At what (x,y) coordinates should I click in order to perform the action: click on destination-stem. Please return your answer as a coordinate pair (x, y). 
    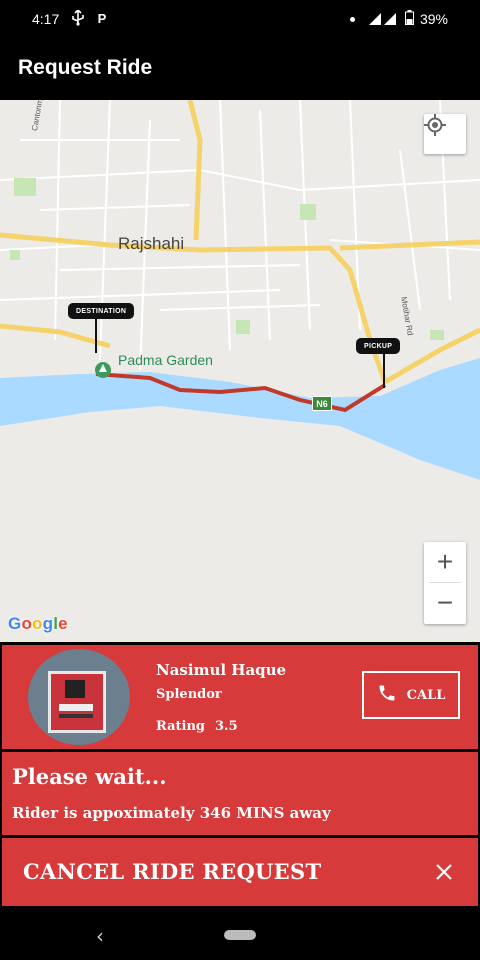
    Looking at the image, I should click on (96, 336).